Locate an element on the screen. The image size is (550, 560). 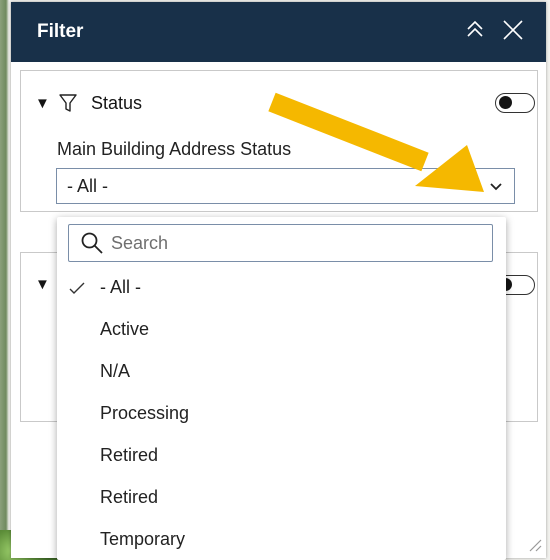
search-box is located at coordinates (280, 243).